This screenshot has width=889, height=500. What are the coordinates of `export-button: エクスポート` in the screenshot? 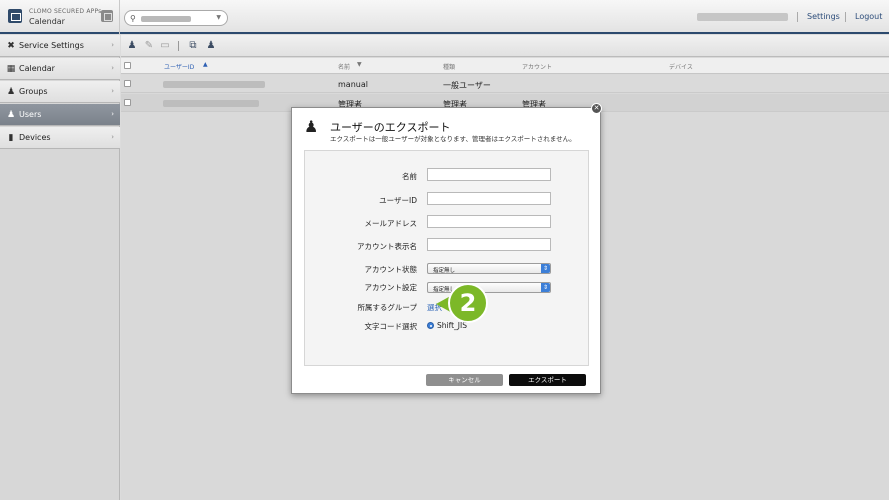 It's located at (547, 380).